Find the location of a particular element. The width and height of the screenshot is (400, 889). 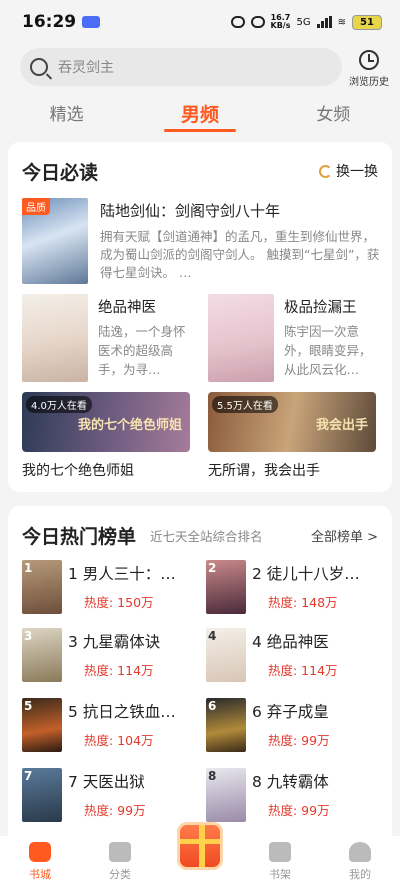

book-cover: 7 is located at coordinates (42, 795).